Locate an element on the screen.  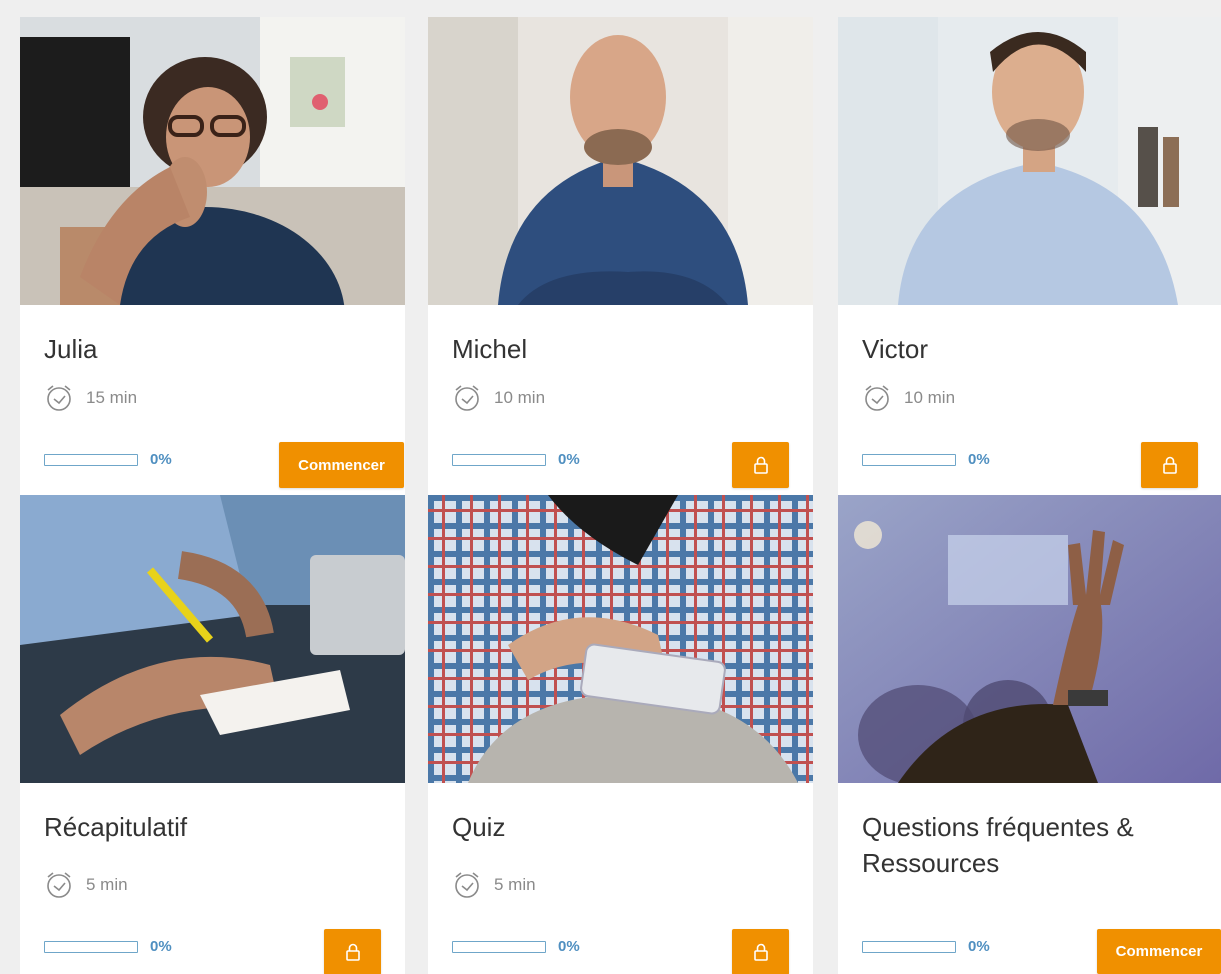
card-title: Quiz is located at coordinates (479, 827).